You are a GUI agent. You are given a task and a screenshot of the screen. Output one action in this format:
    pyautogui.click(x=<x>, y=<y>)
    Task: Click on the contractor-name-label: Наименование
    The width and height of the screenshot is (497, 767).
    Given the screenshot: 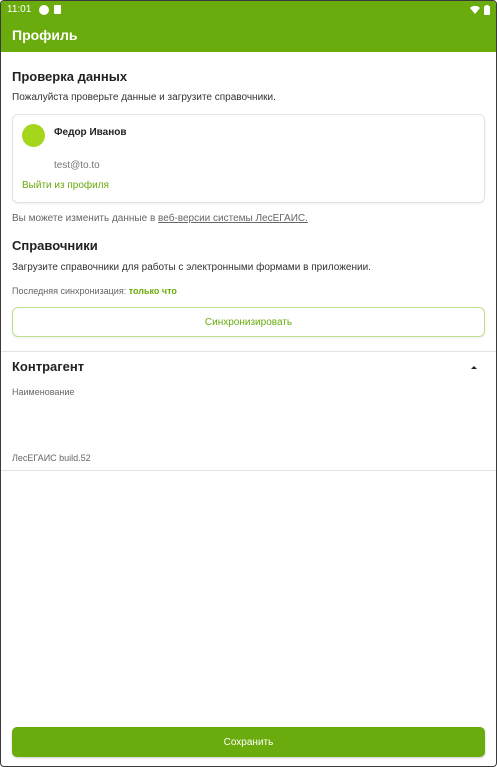 What is the action you would take?
    pyautogui.click(x=43, y=392)
    